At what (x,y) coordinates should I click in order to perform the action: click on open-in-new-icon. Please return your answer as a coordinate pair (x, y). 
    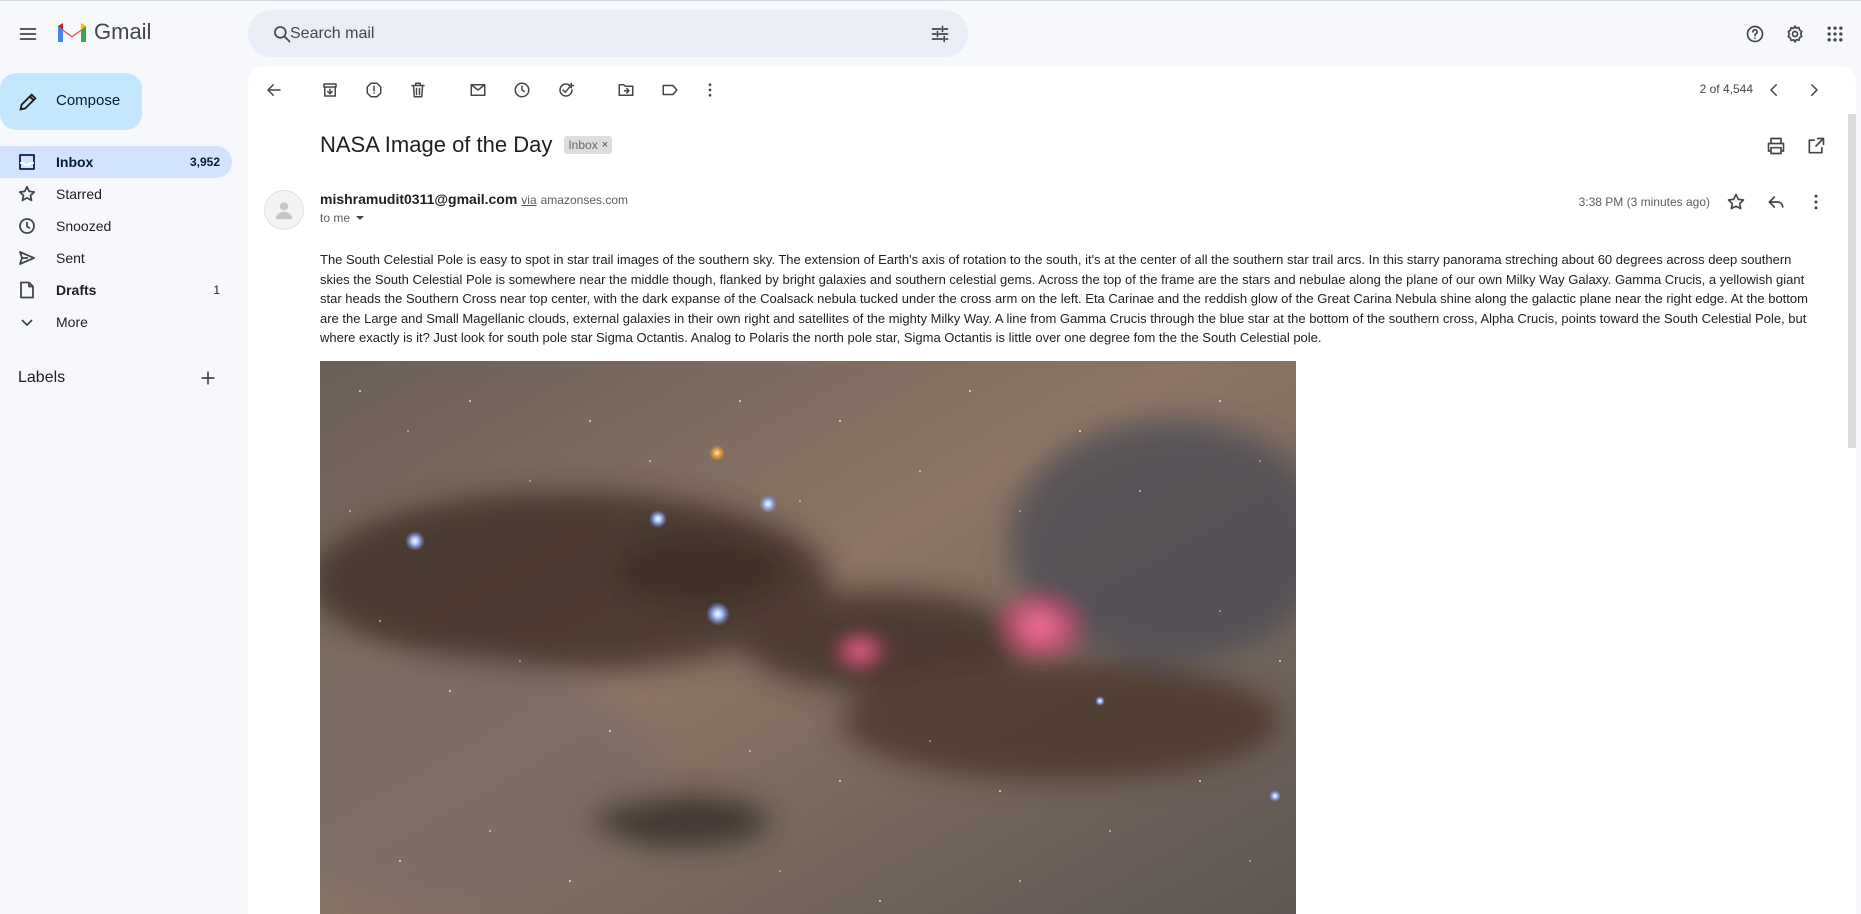
    Looking at the image, I should click on (1816, 145).